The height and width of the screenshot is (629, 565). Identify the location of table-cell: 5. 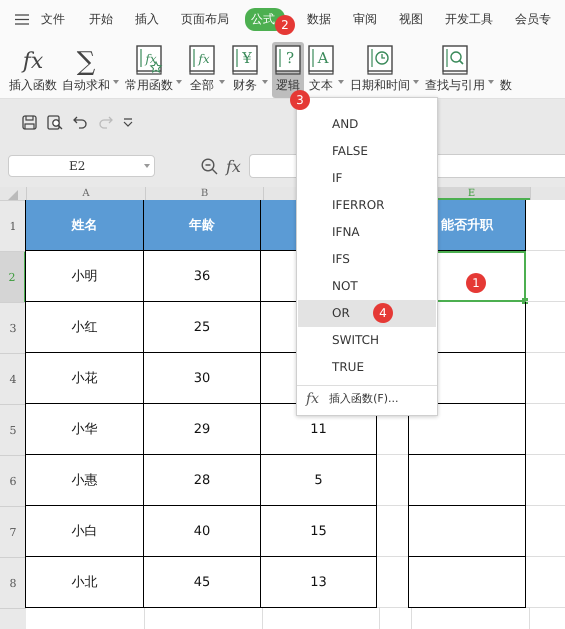
(318, 480).